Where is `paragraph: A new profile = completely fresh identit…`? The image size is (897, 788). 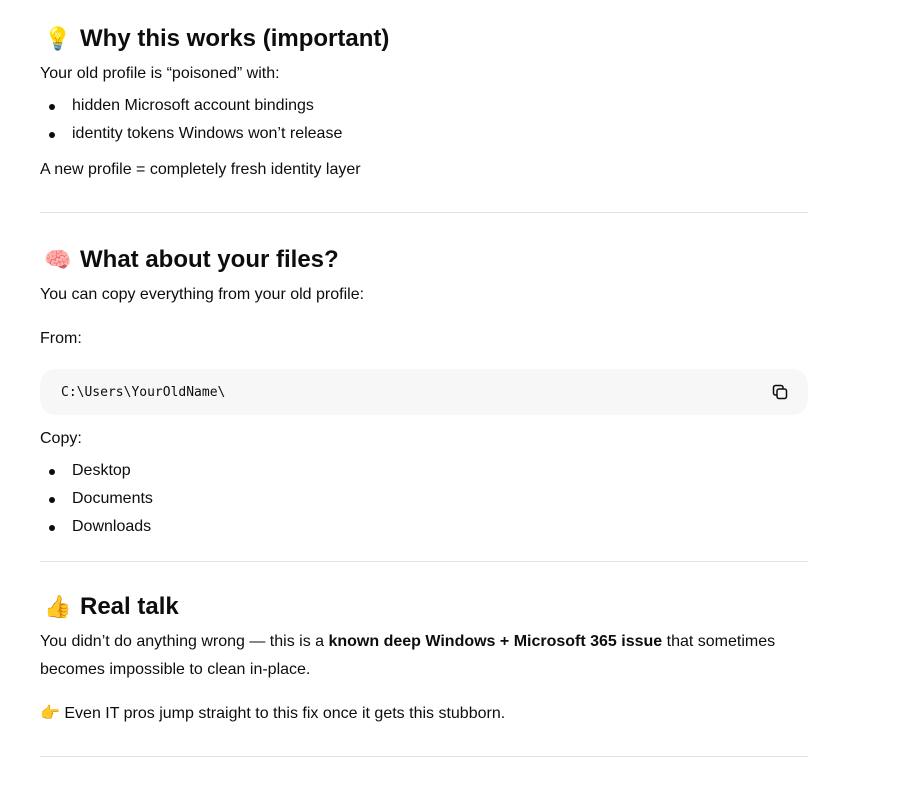
paragraph: A new profile = completely fresh identit… is located at coordinates (200, 169).